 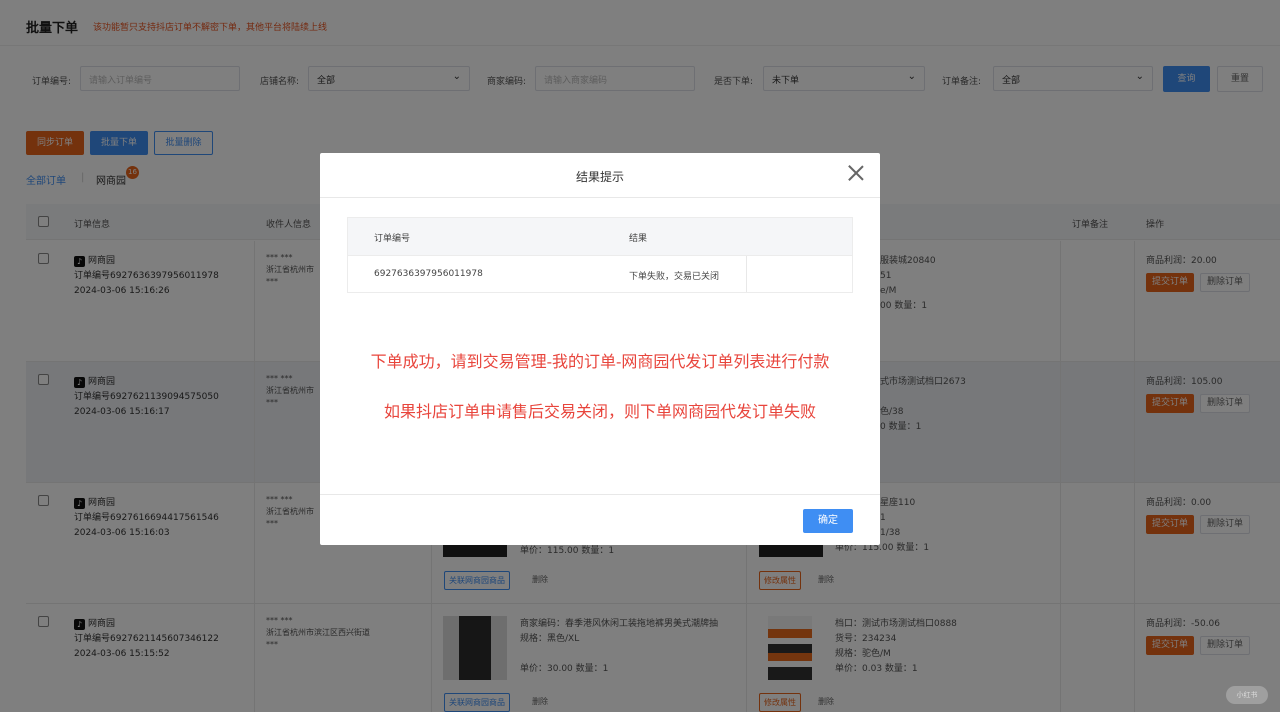 I want to click on dialog-header: 结果提示, so click(x=600, y=175).